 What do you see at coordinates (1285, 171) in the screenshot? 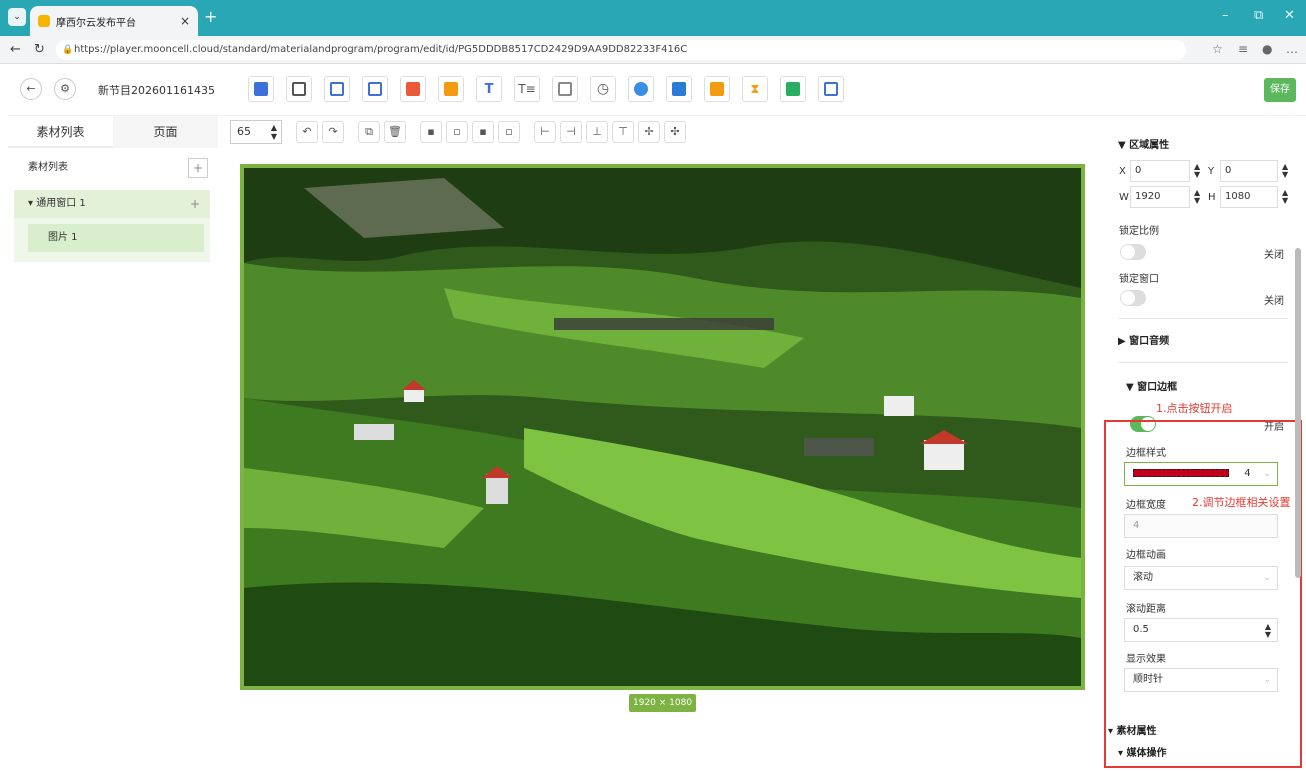
I see `y-stepper-icon: ▲ ▼` at bounding box center [1285, 171].